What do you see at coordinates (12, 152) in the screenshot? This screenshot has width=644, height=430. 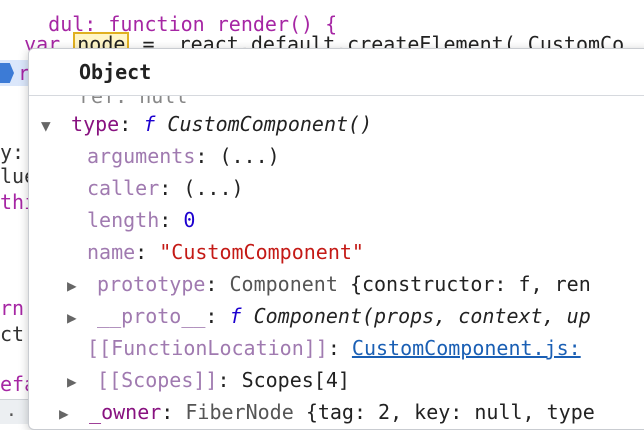 I see `code-left-fragment-1: y:` at bounding box center [12, 152].